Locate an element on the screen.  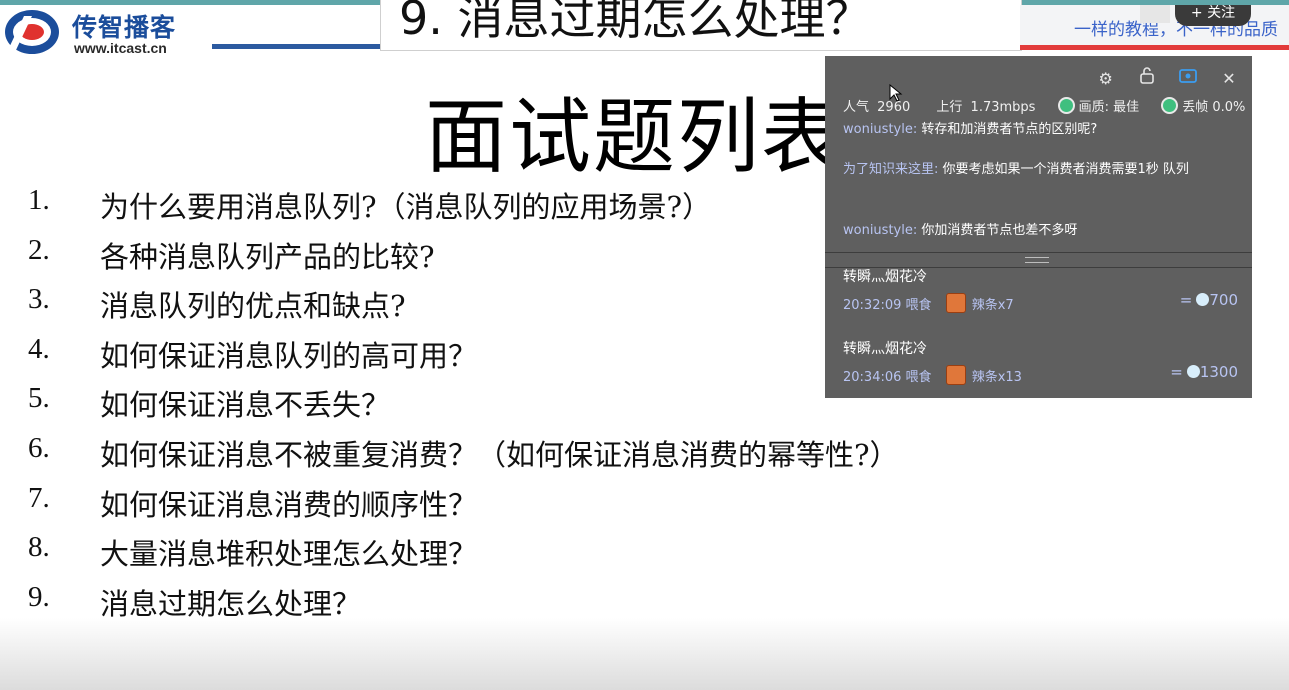
upload-label: 上行 is located at coordinates (949, 107).